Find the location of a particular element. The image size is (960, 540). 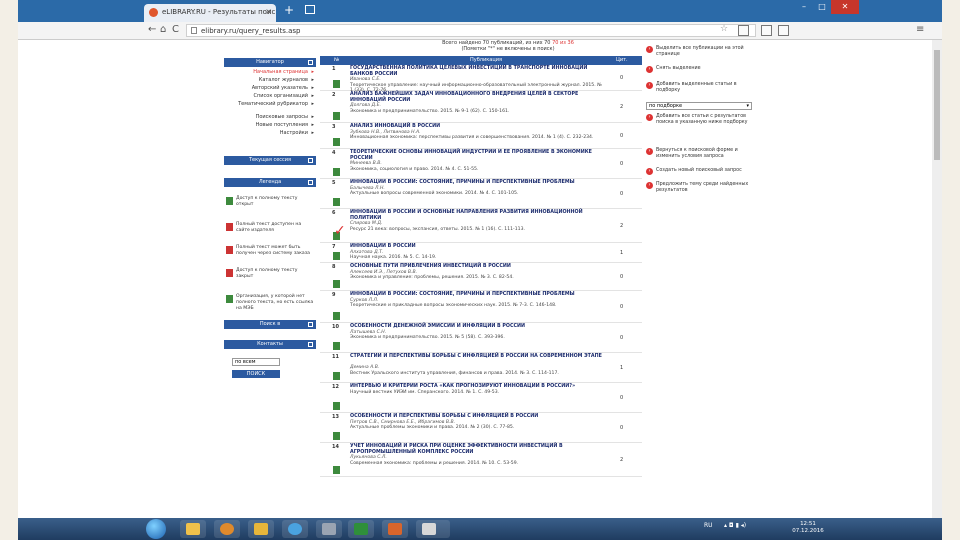

navigator-item: Тематический рубрикатор ▸ is located at coordinates (270, 104).